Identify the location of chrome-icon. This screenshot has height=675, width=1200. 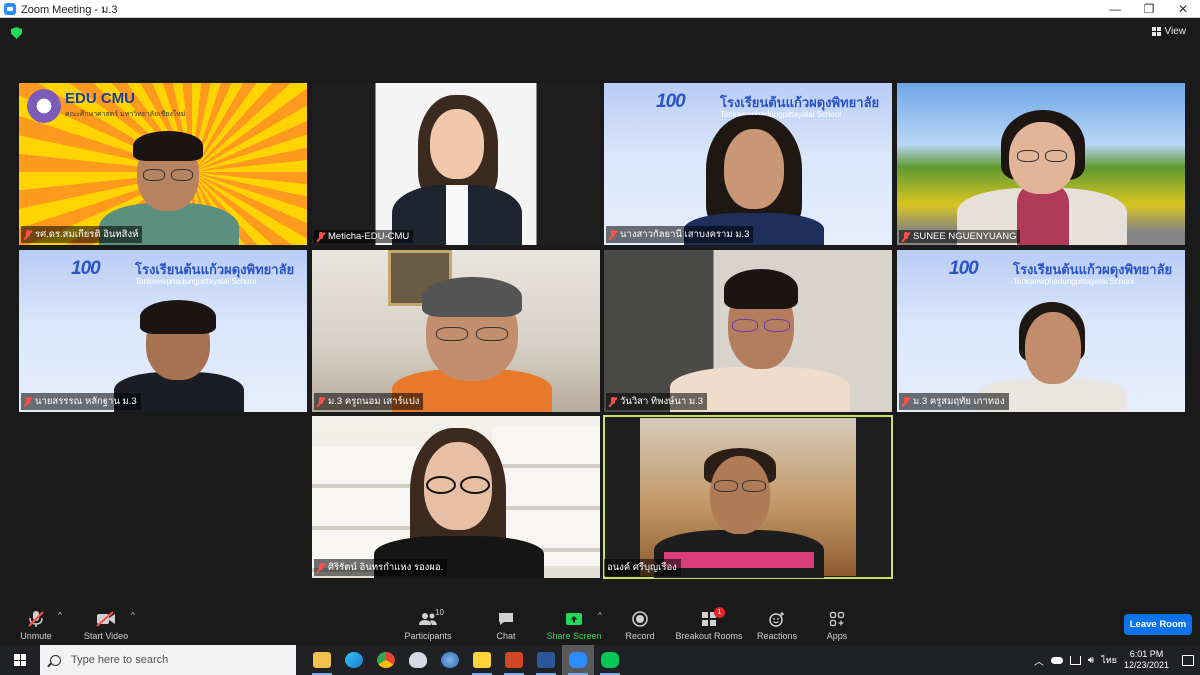
(386, 660).